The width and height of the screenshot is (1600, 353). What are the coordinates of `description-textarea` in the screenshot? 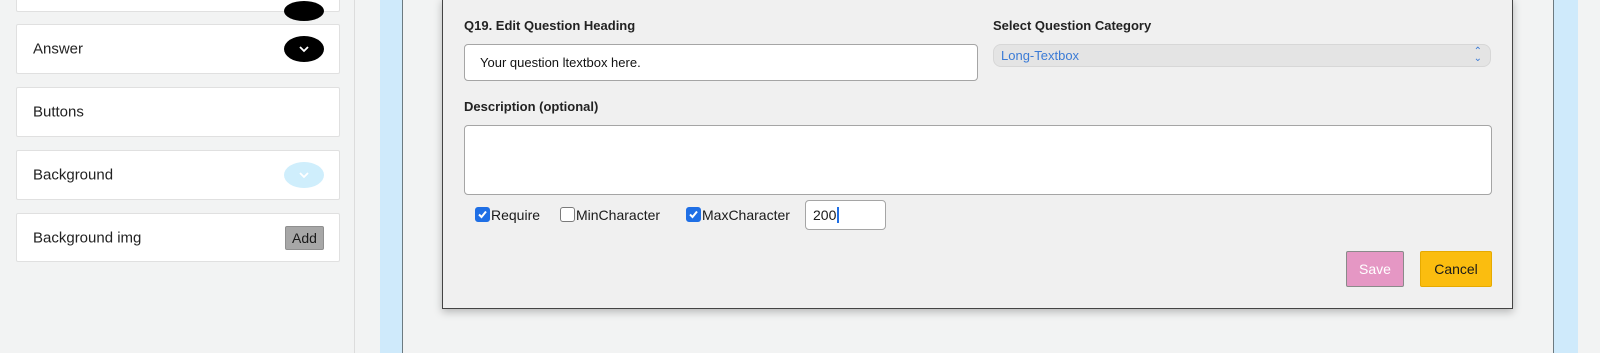 It's located at (978, 160).